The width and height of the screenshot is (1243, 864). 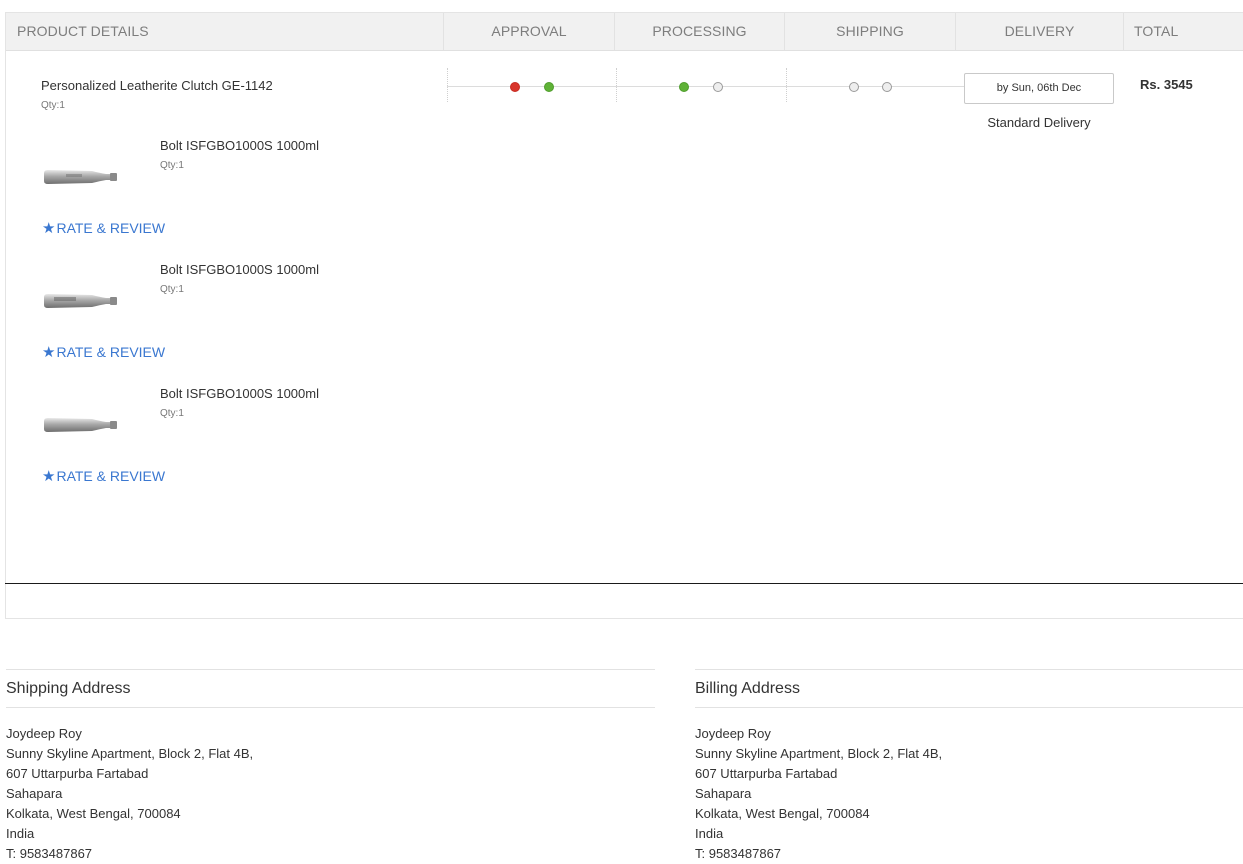 What do you see at coordinates (699, 31) in the screenshot?
I see `header-processing: PROCESSING` at bounding box center [699, 31].